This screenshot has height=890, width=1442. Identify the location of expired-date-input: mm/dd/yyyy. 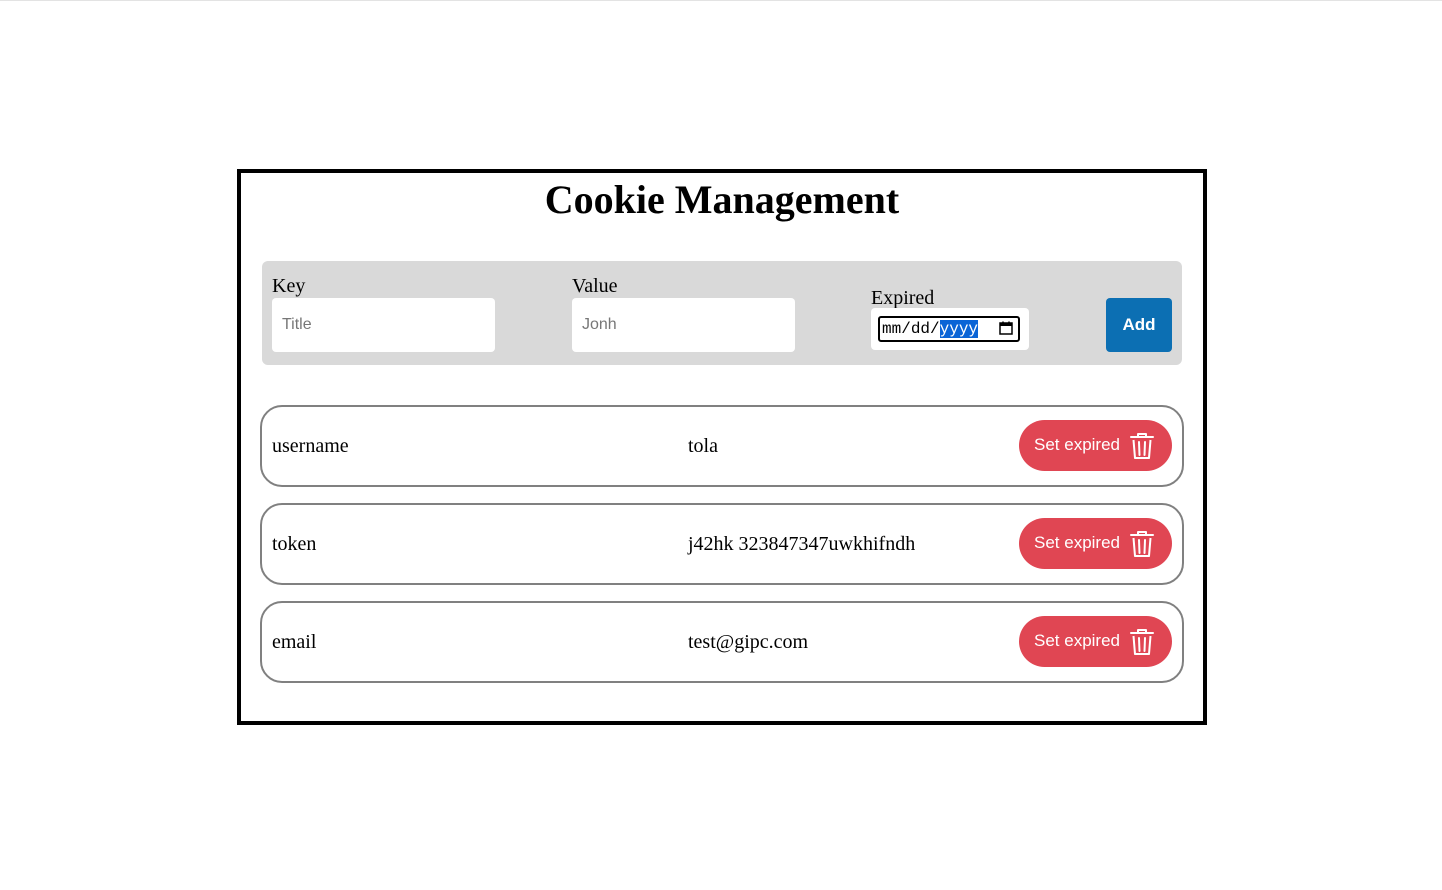
(949, 329).